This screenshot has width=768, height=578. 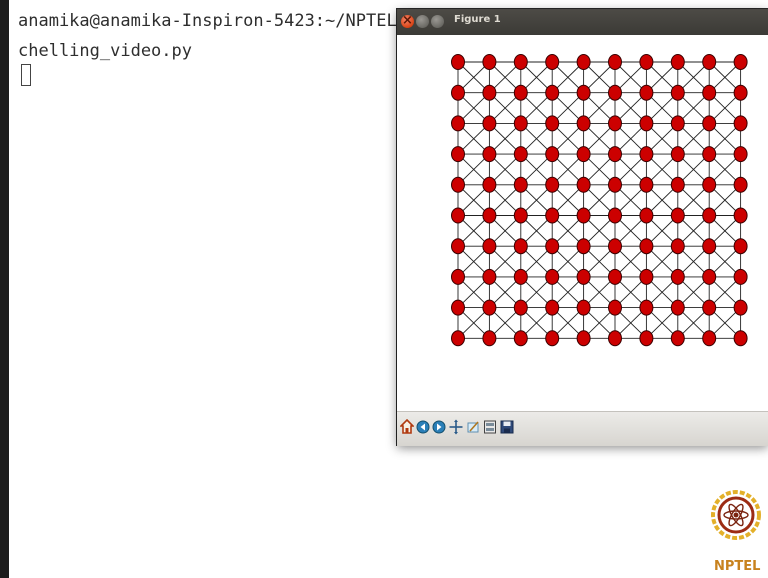 I want to click on save-icon, so click(x=507, y=426).